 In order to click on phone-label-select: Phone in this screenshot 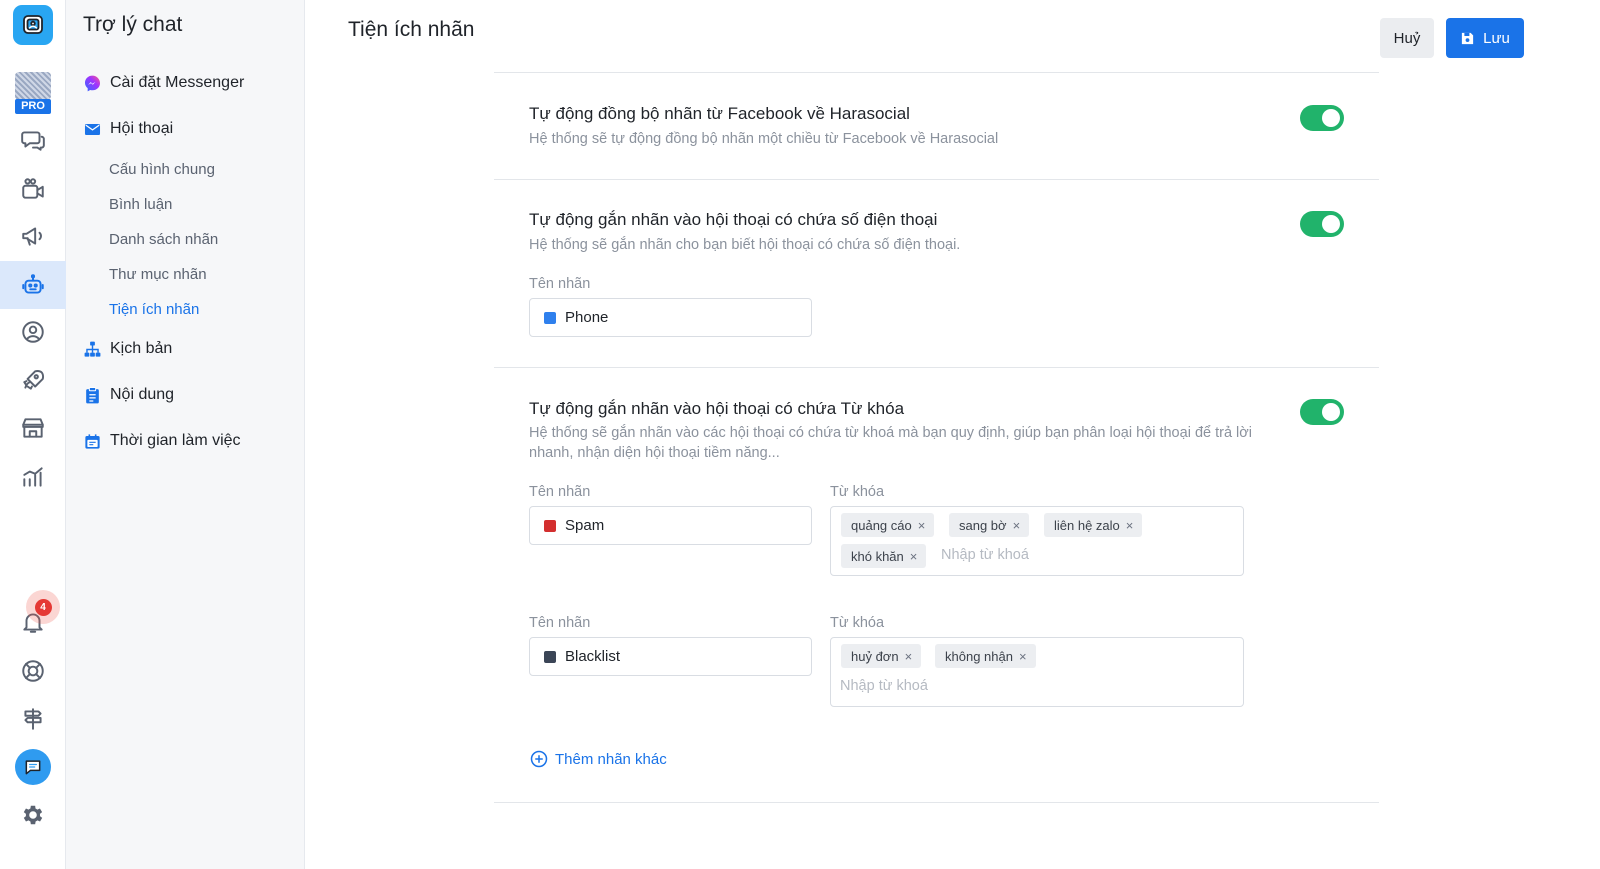, I will do `click(670, 317)`.